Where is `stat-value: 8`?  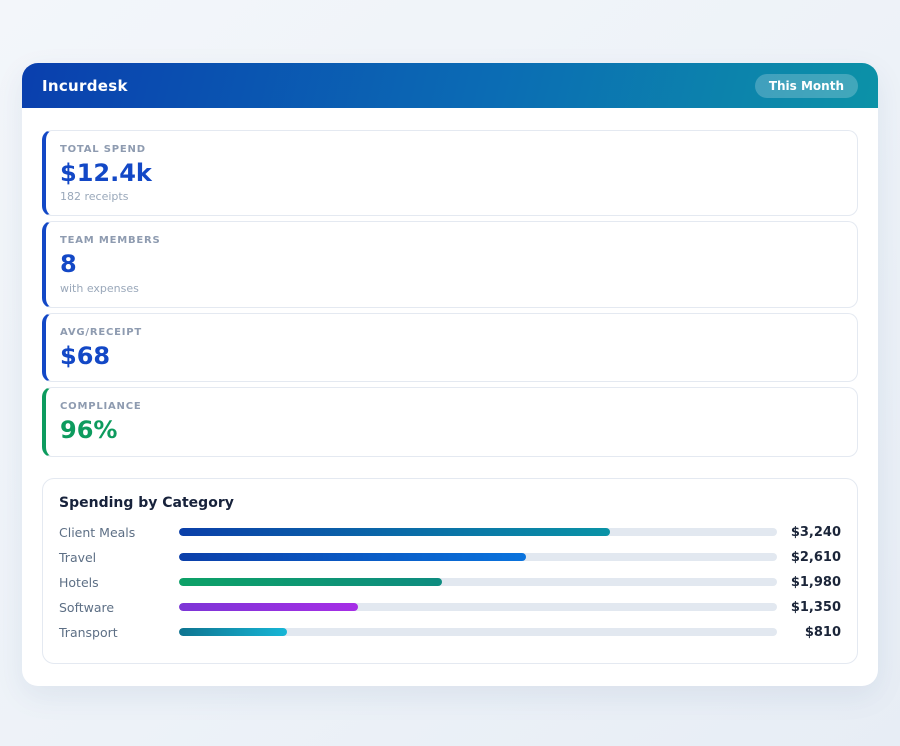 stat-value: 8 is located at coordinates (68, 264).